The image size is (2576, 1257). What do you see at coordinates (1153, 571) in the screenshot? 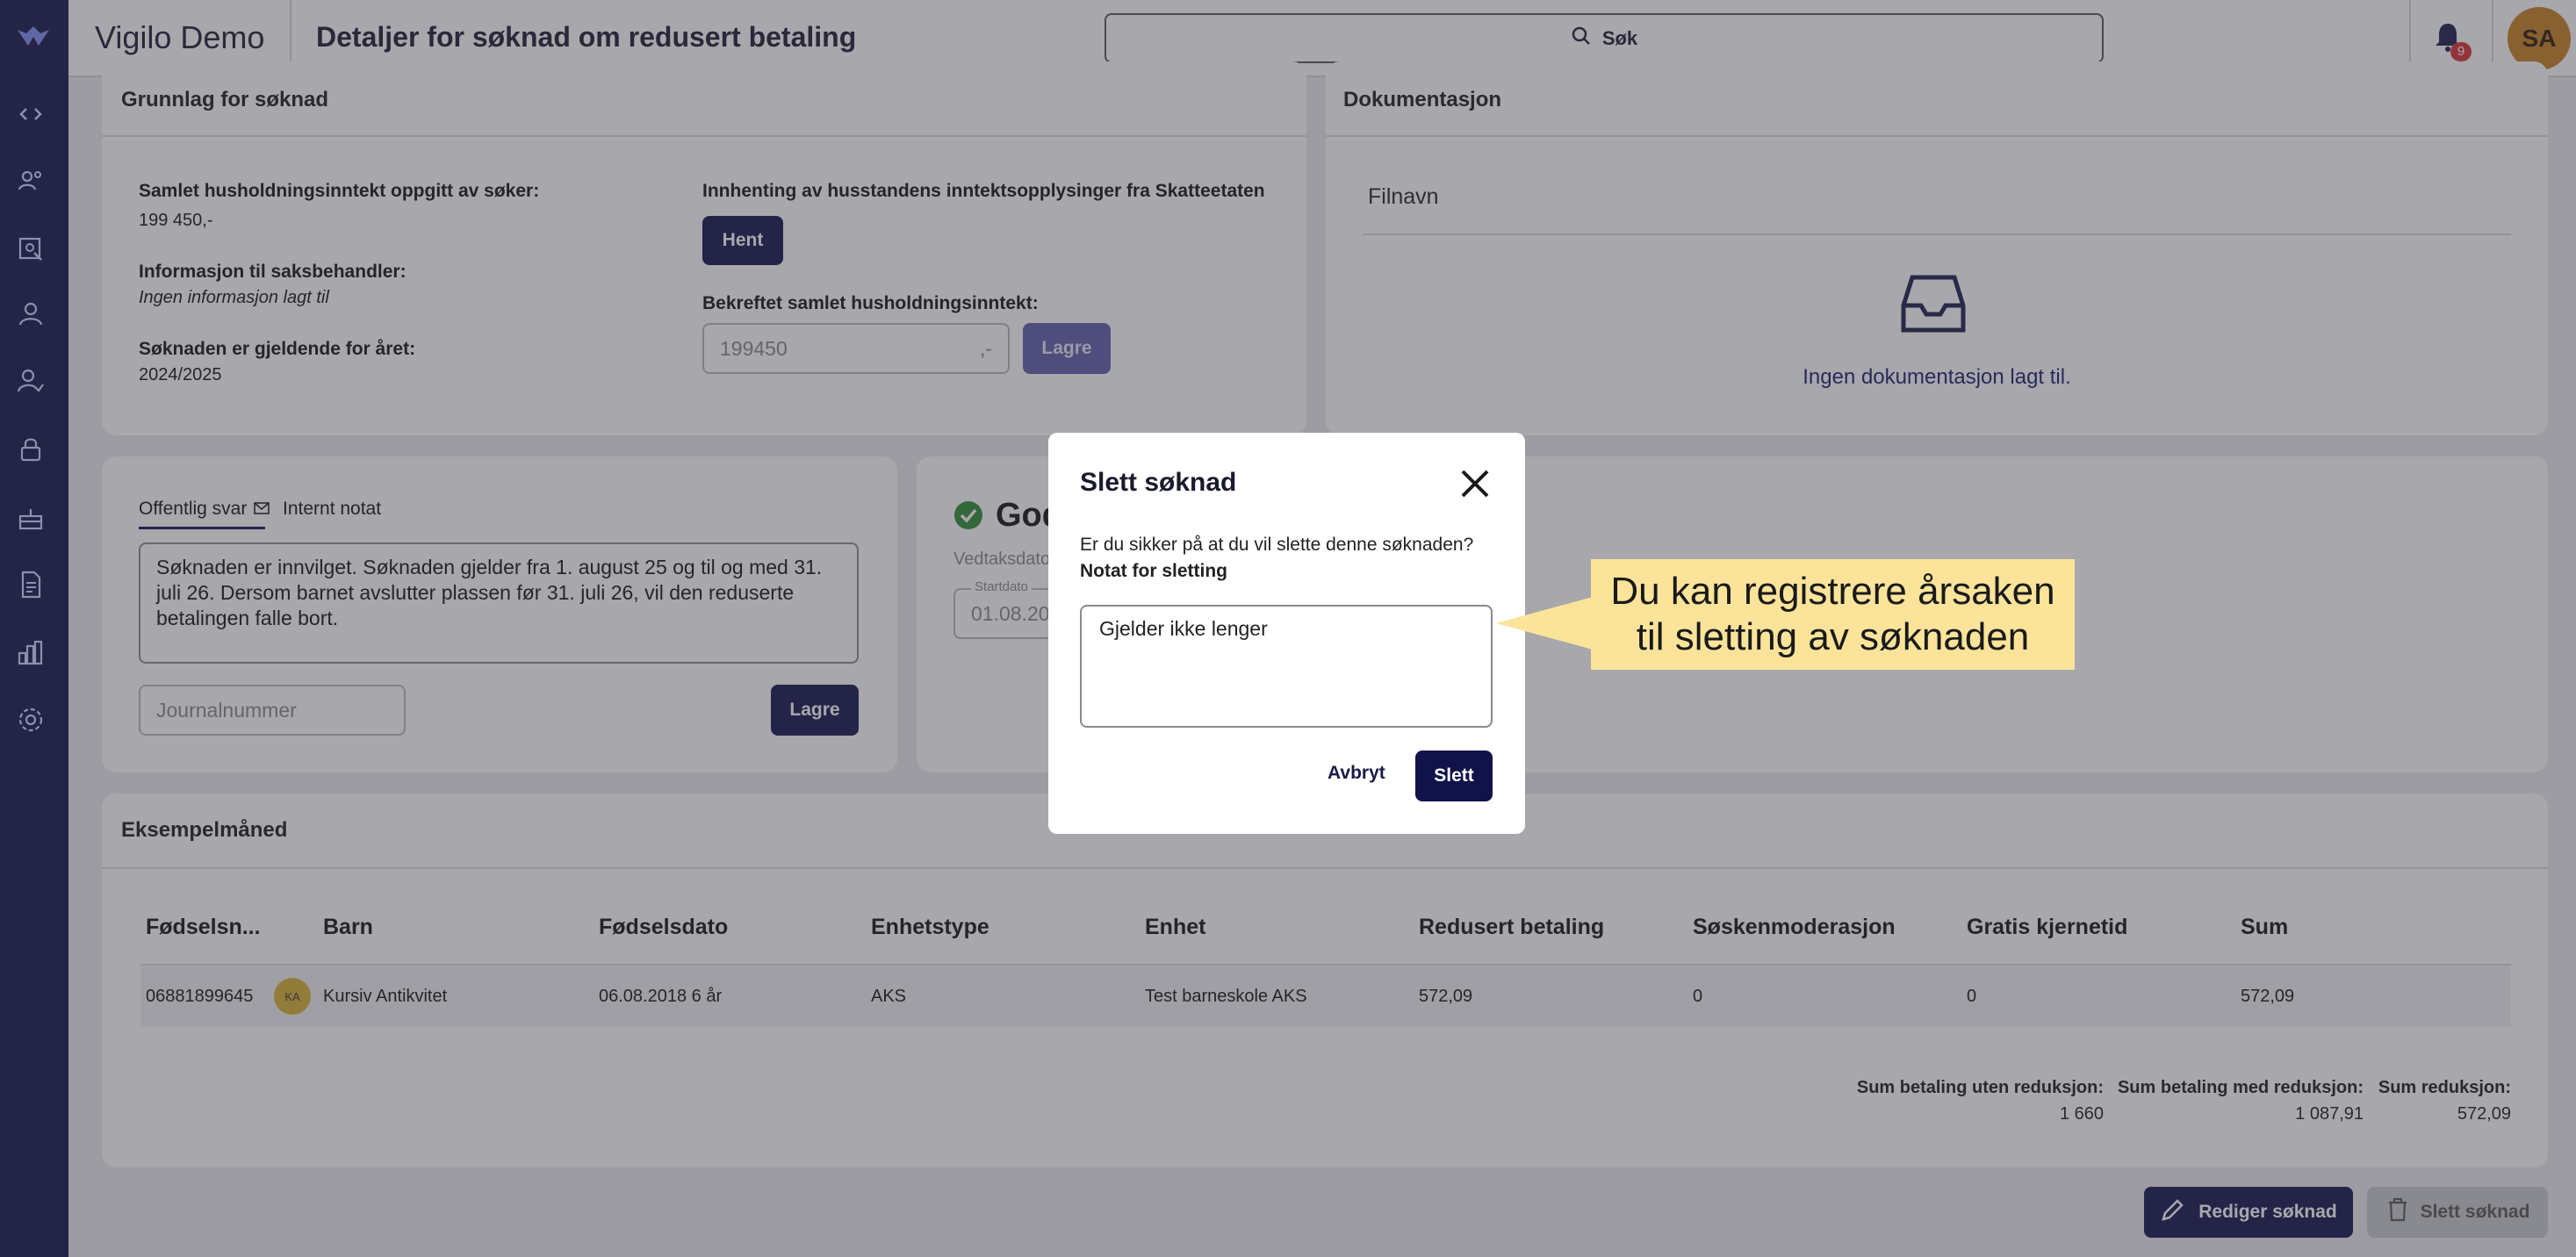
I see `note-label: Notat for sletting` at bounding box center [1153, 571].